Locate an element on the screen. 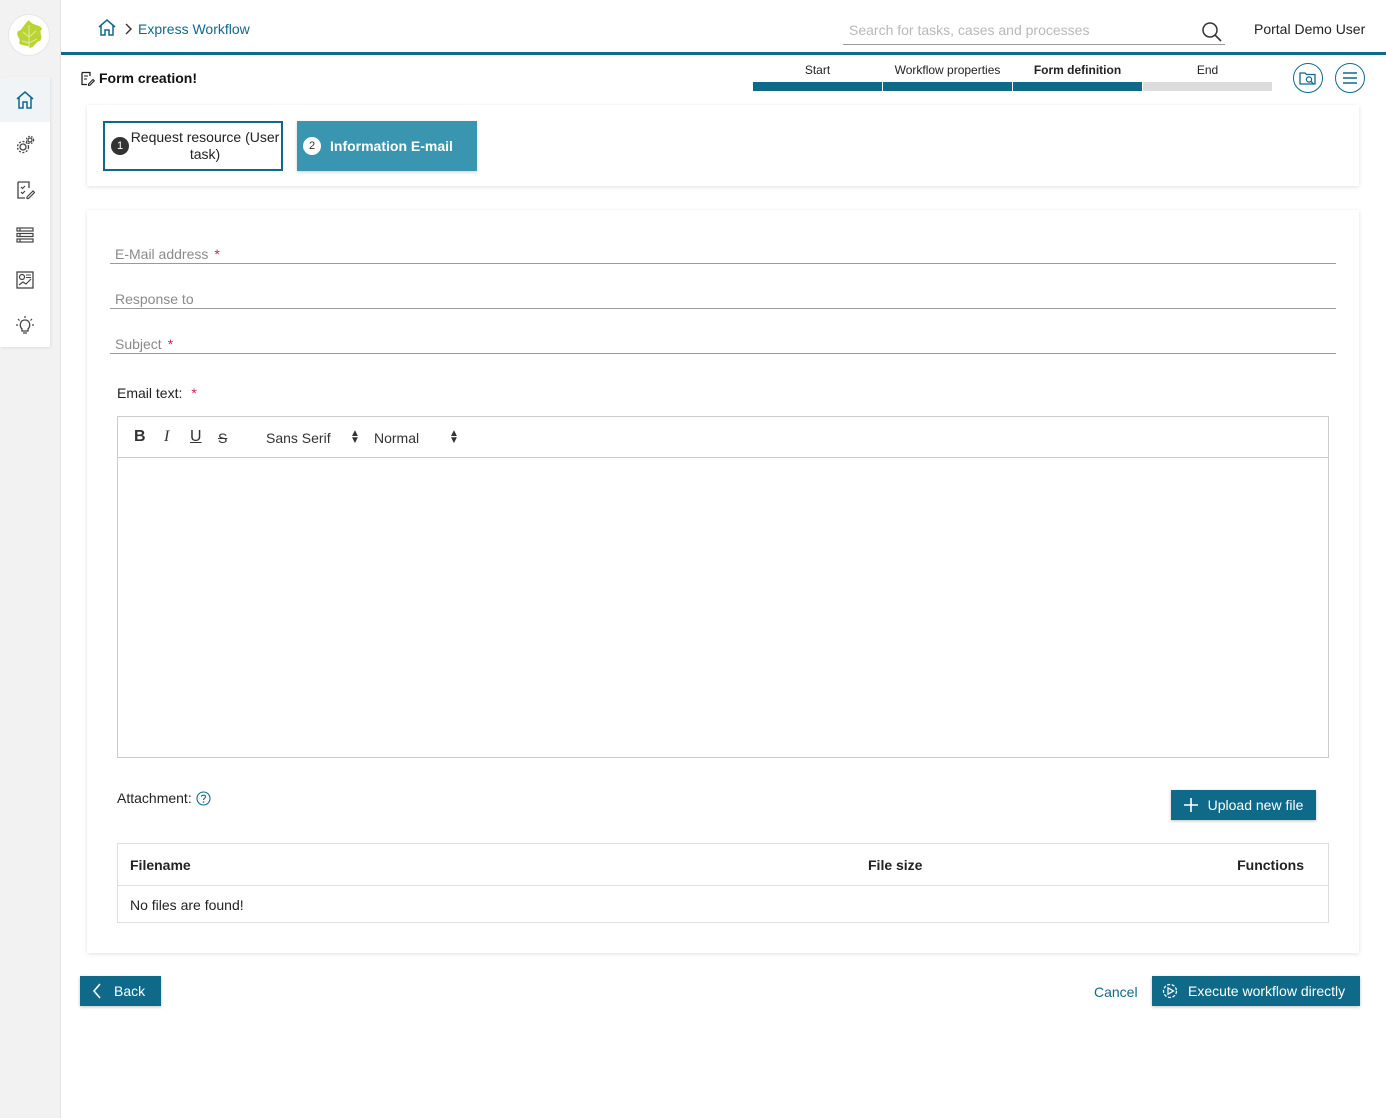  sidebar-item-tasks is located at coordinates (25, 189).